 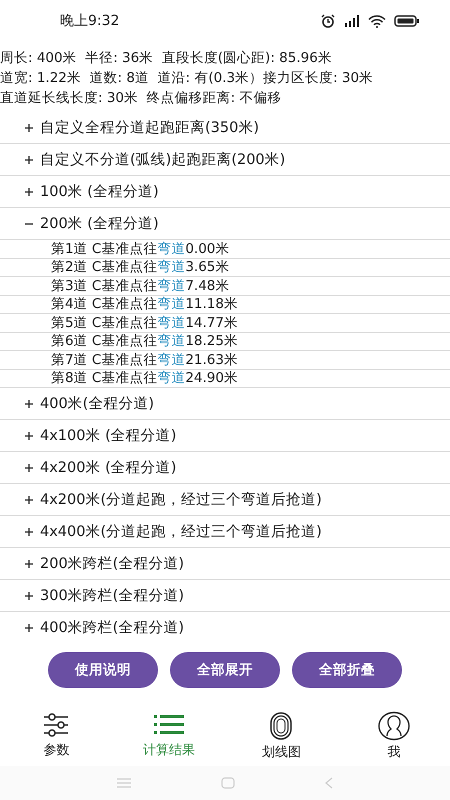 What do you see at coordinates (225, 160) in the screenshot?
I see `group-row: 自定义不分道(弧线)起跑距离(200米)` at bounding box center [225, 160].